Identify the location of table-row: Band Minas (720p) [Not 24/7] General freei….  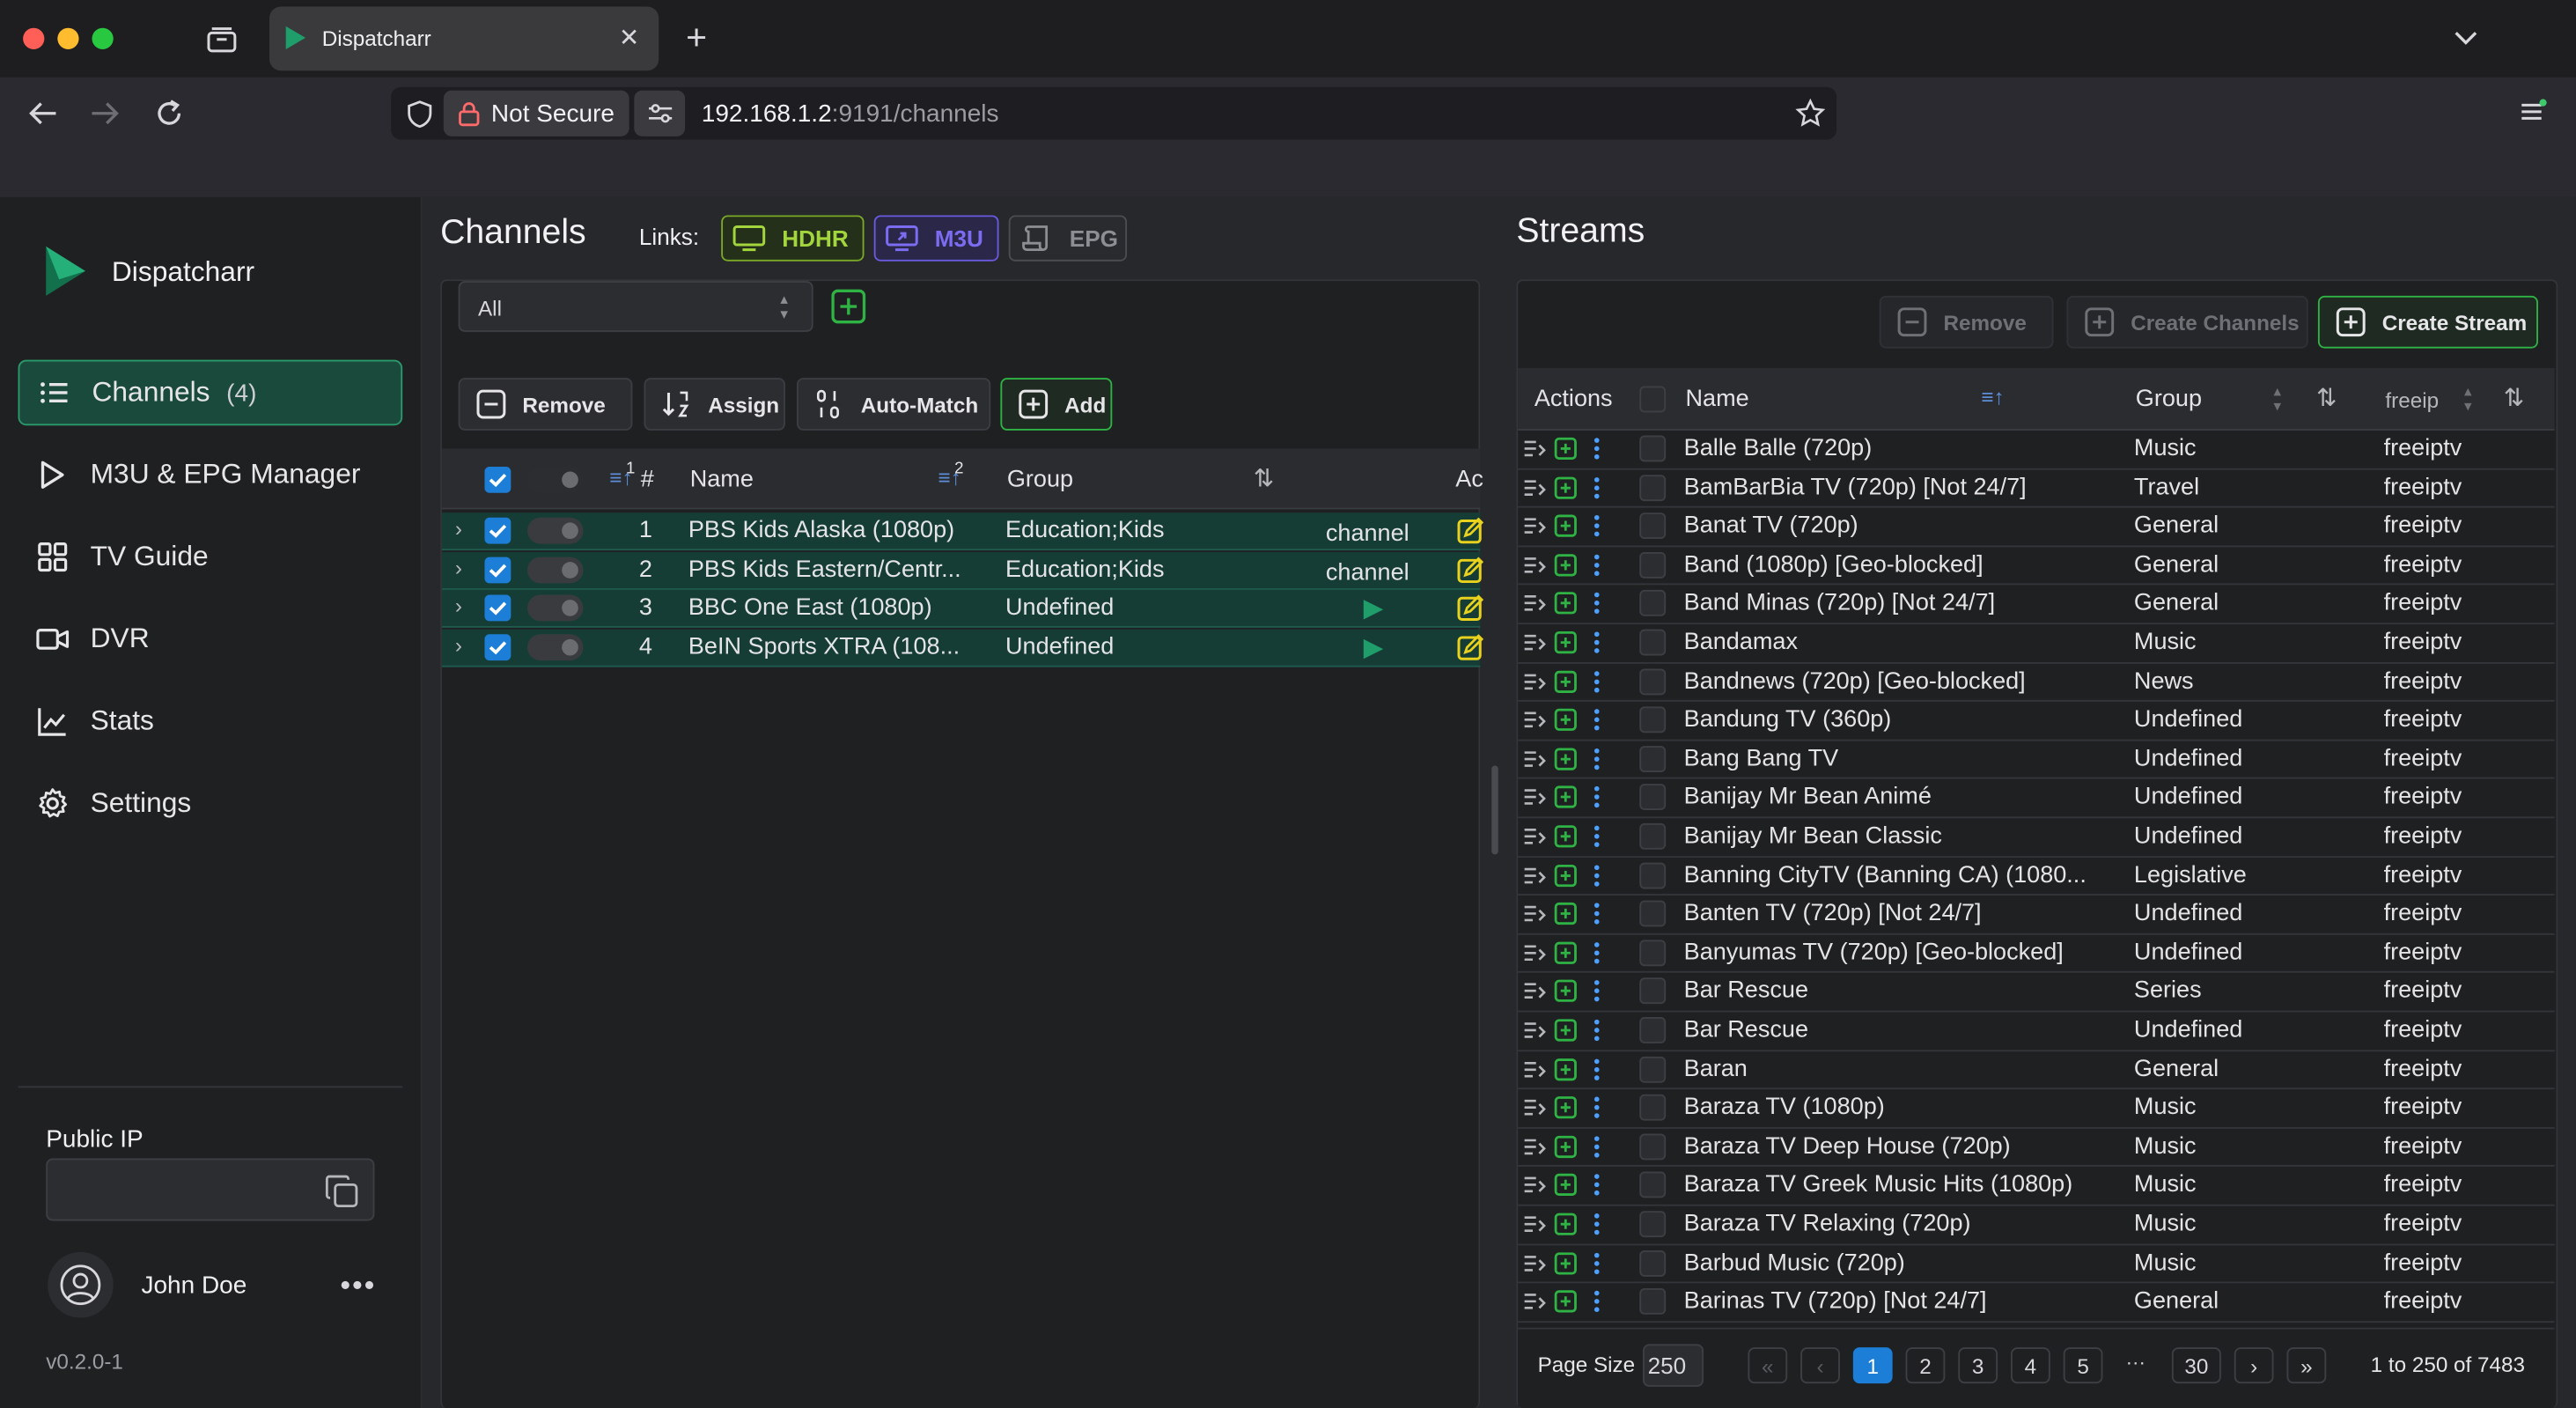
(2037, 605).